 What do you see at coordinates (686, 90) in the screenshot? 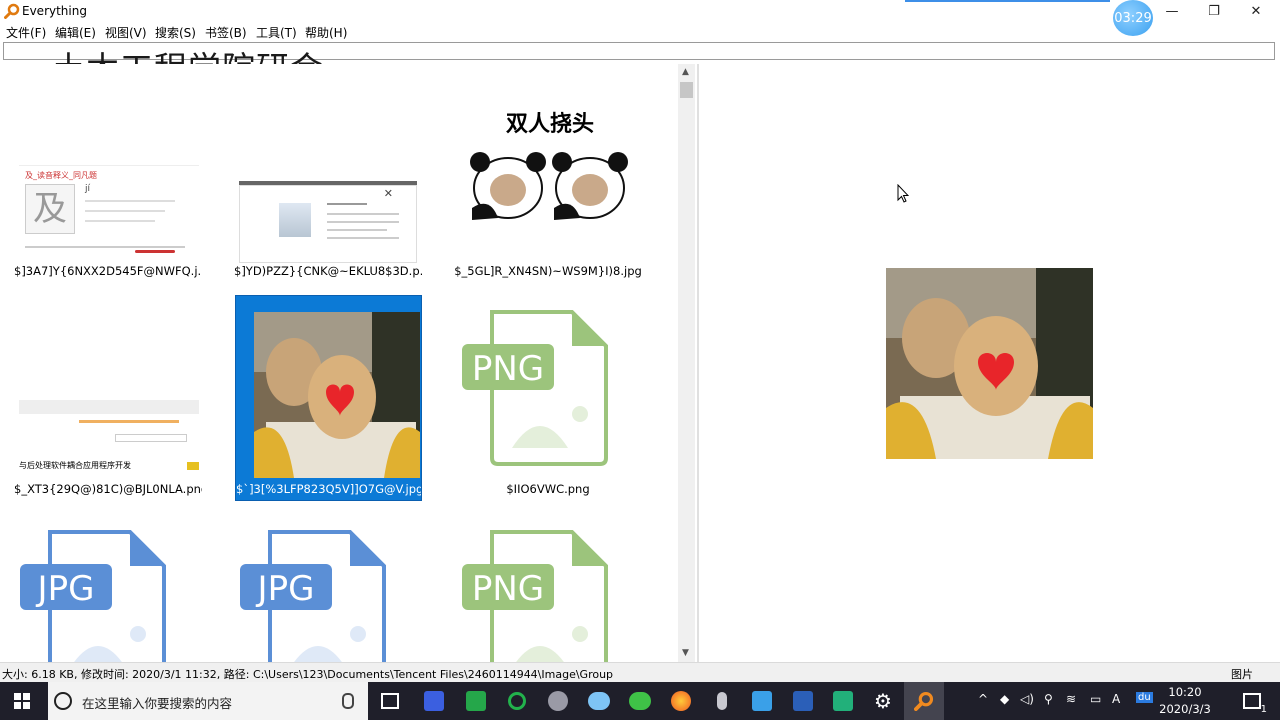
I see `scrollbar-thumb` at bounding box center [686, 90].